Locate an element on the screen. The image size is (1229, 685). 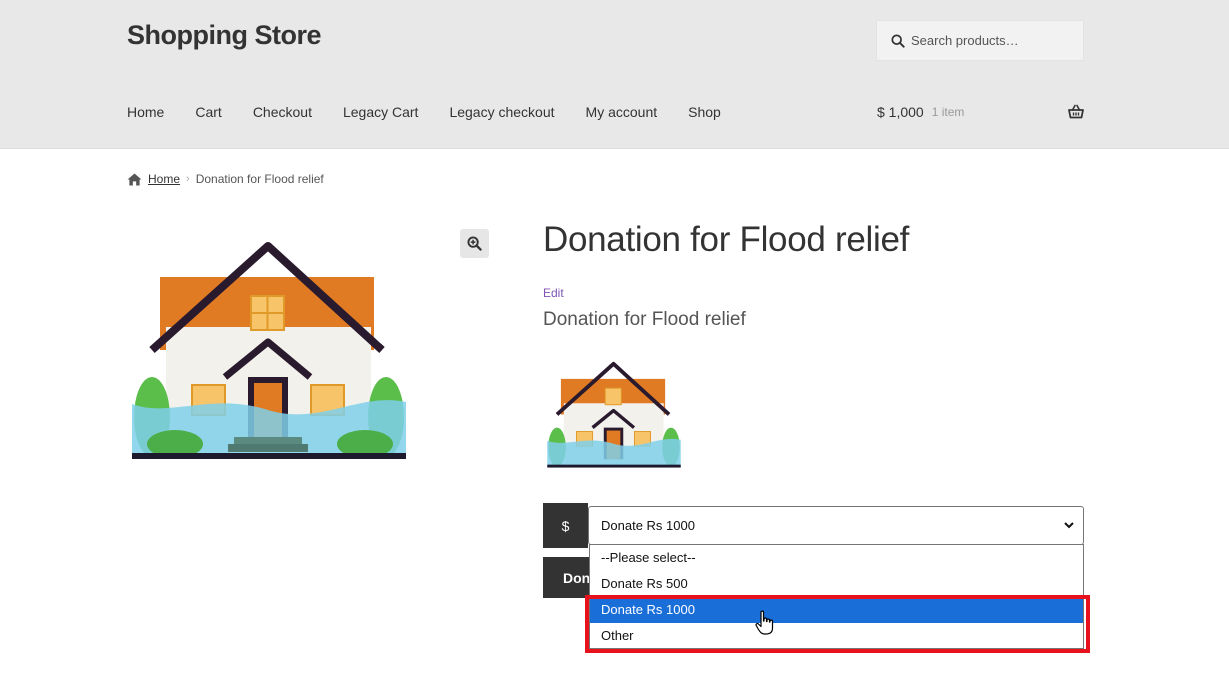
nav-item-legacy-cart: Legacy Cart is located at coordinates (380, 112).